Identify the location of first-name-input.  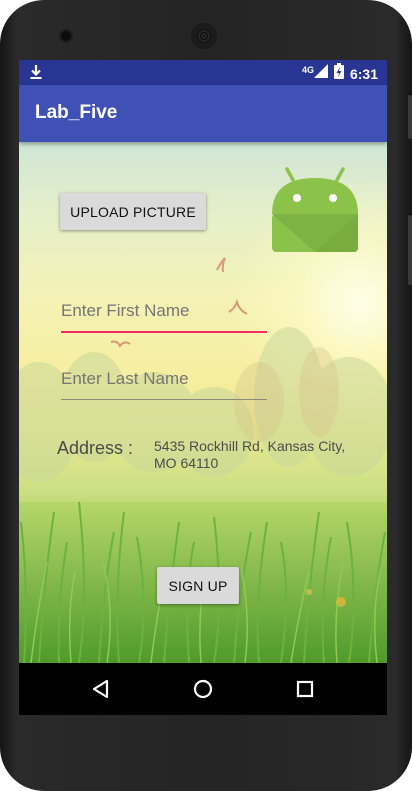
(164, 314).